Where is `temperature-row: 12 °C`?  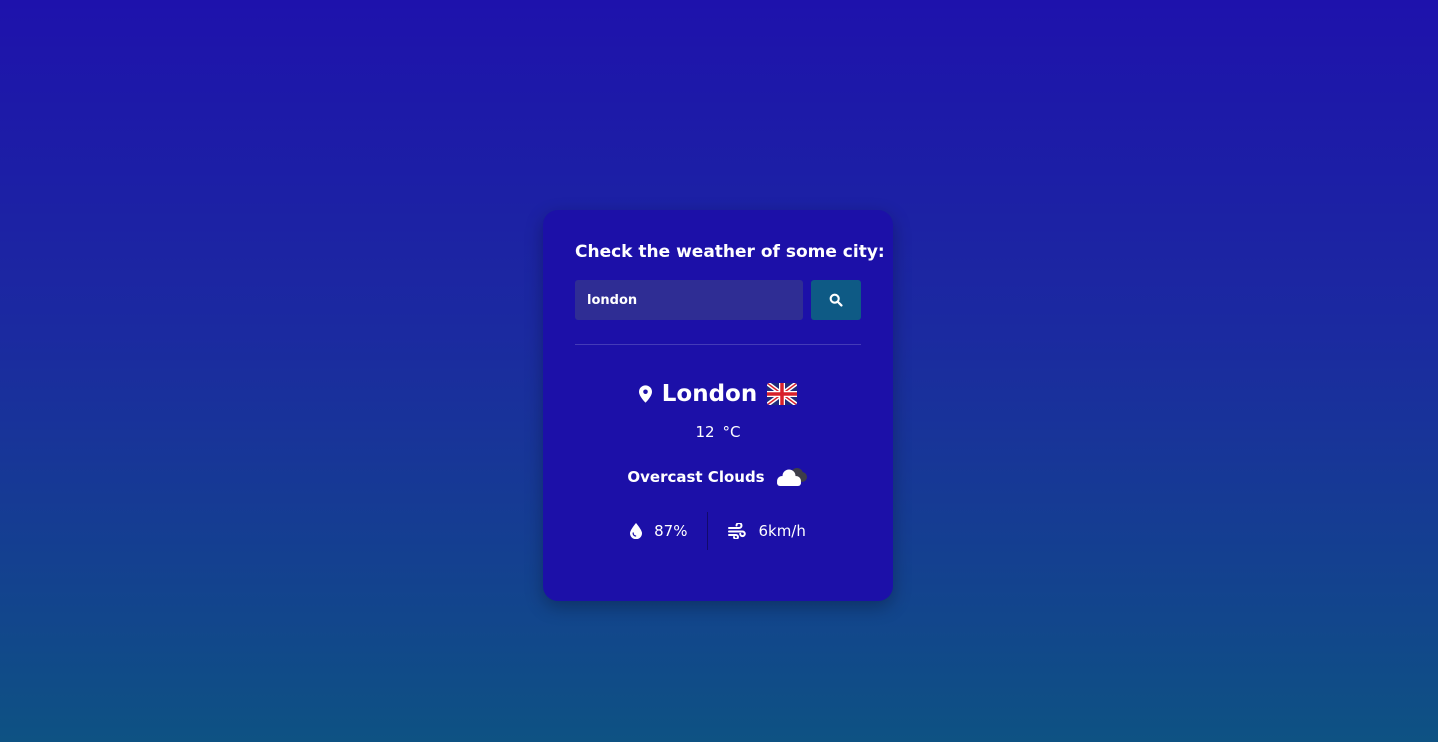
temperature-row: 12 °C is located at coordinates (718, 432).